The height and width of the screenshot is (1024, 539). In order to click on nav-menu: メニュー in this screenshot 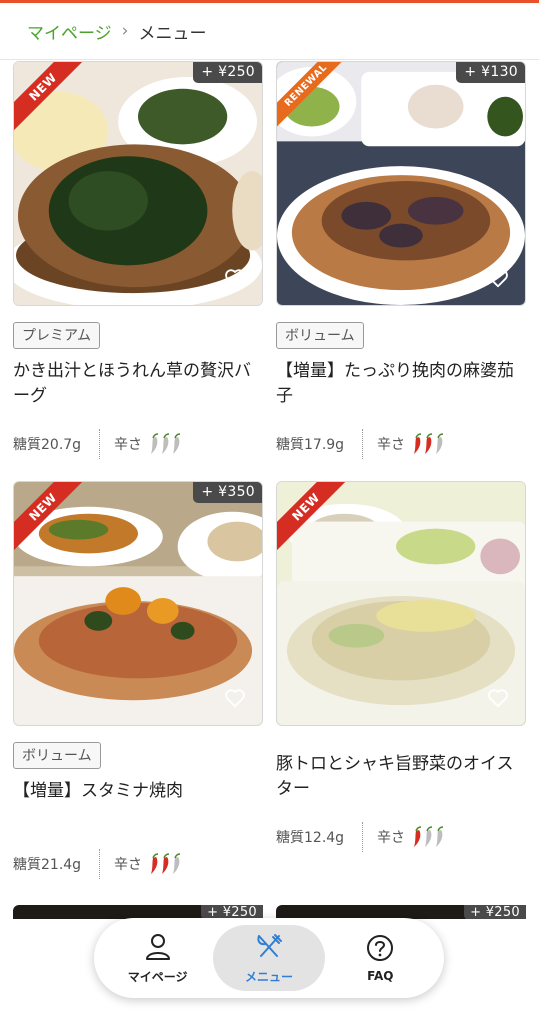, I will do `click(269, 958)`.